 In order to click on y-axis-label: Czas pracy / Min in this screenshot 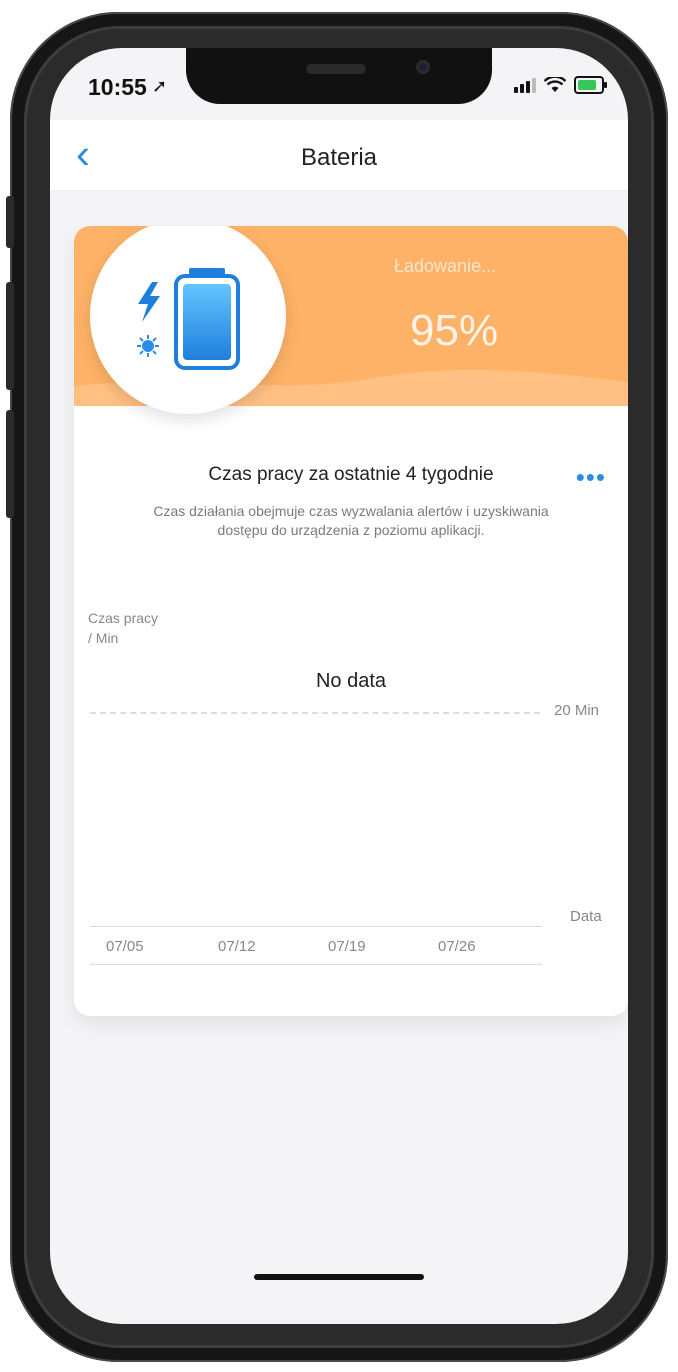, I will do `click(123, 628)`.